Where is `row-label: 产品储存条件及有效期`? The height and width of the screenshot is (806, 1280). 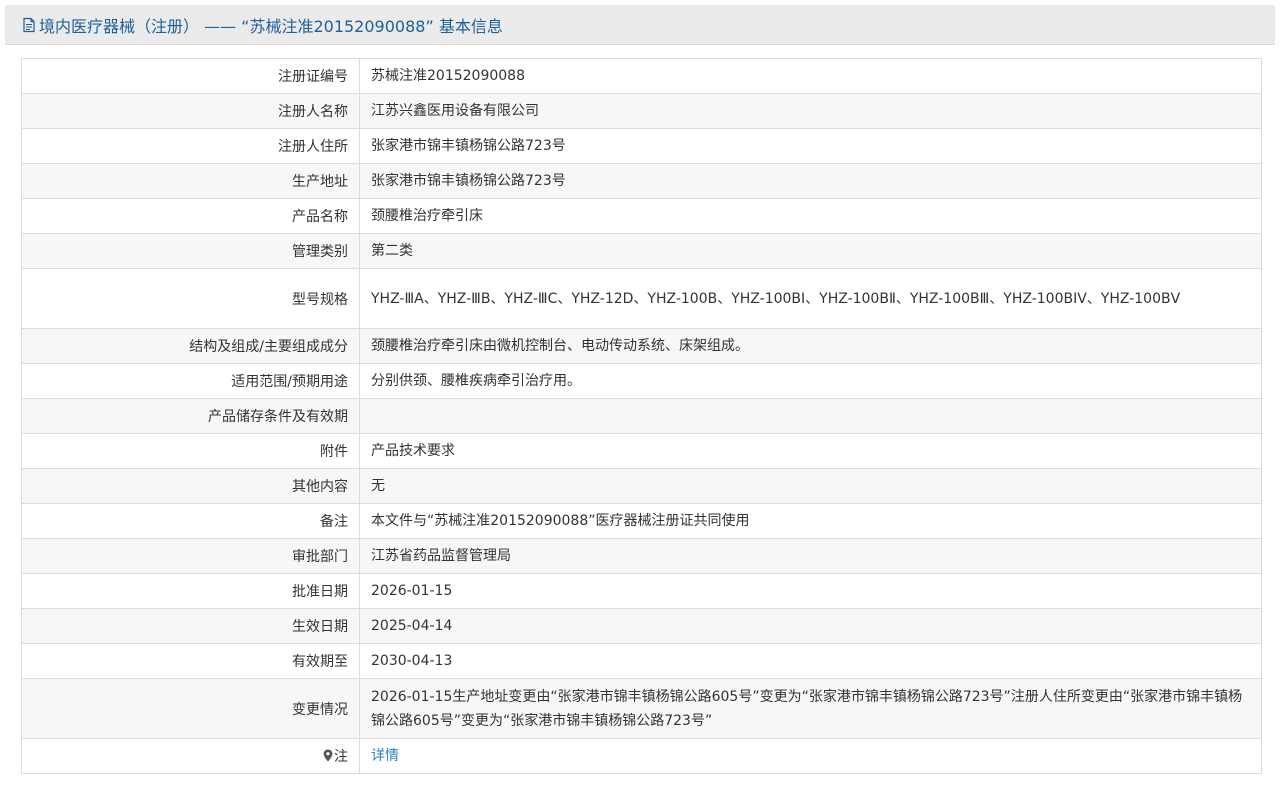 row-label: 产品储存条件及有效期 is located at coordinates (190, 416).